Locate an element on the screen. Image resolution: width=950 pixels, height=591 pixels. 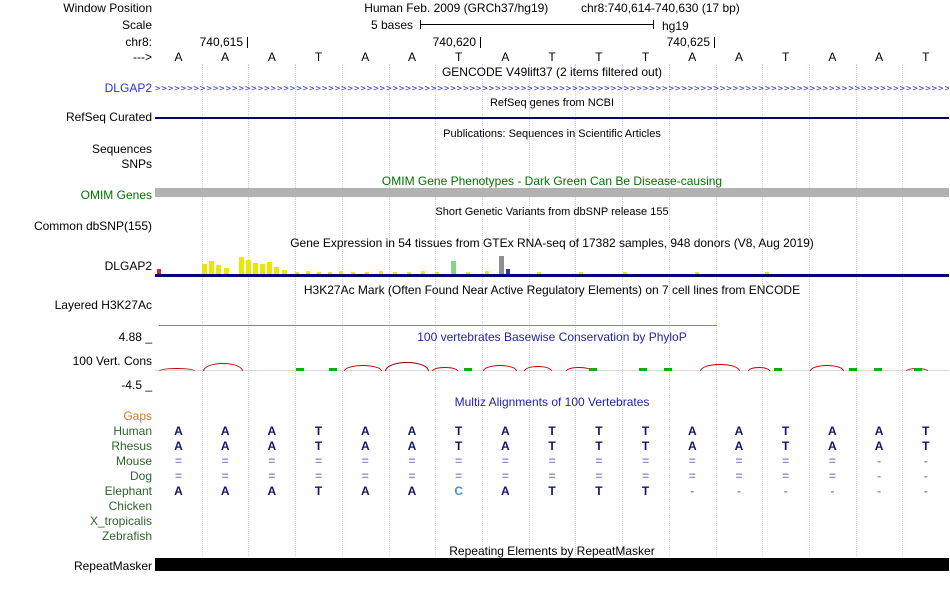
track-label-rhesus: Rhesus is located at coordinates (76, 446).